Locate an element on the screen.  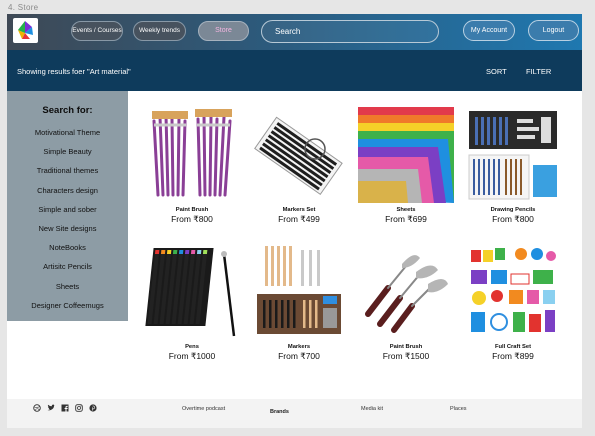
drawing-pencils-kit-image is located at coordinates (513, 155).